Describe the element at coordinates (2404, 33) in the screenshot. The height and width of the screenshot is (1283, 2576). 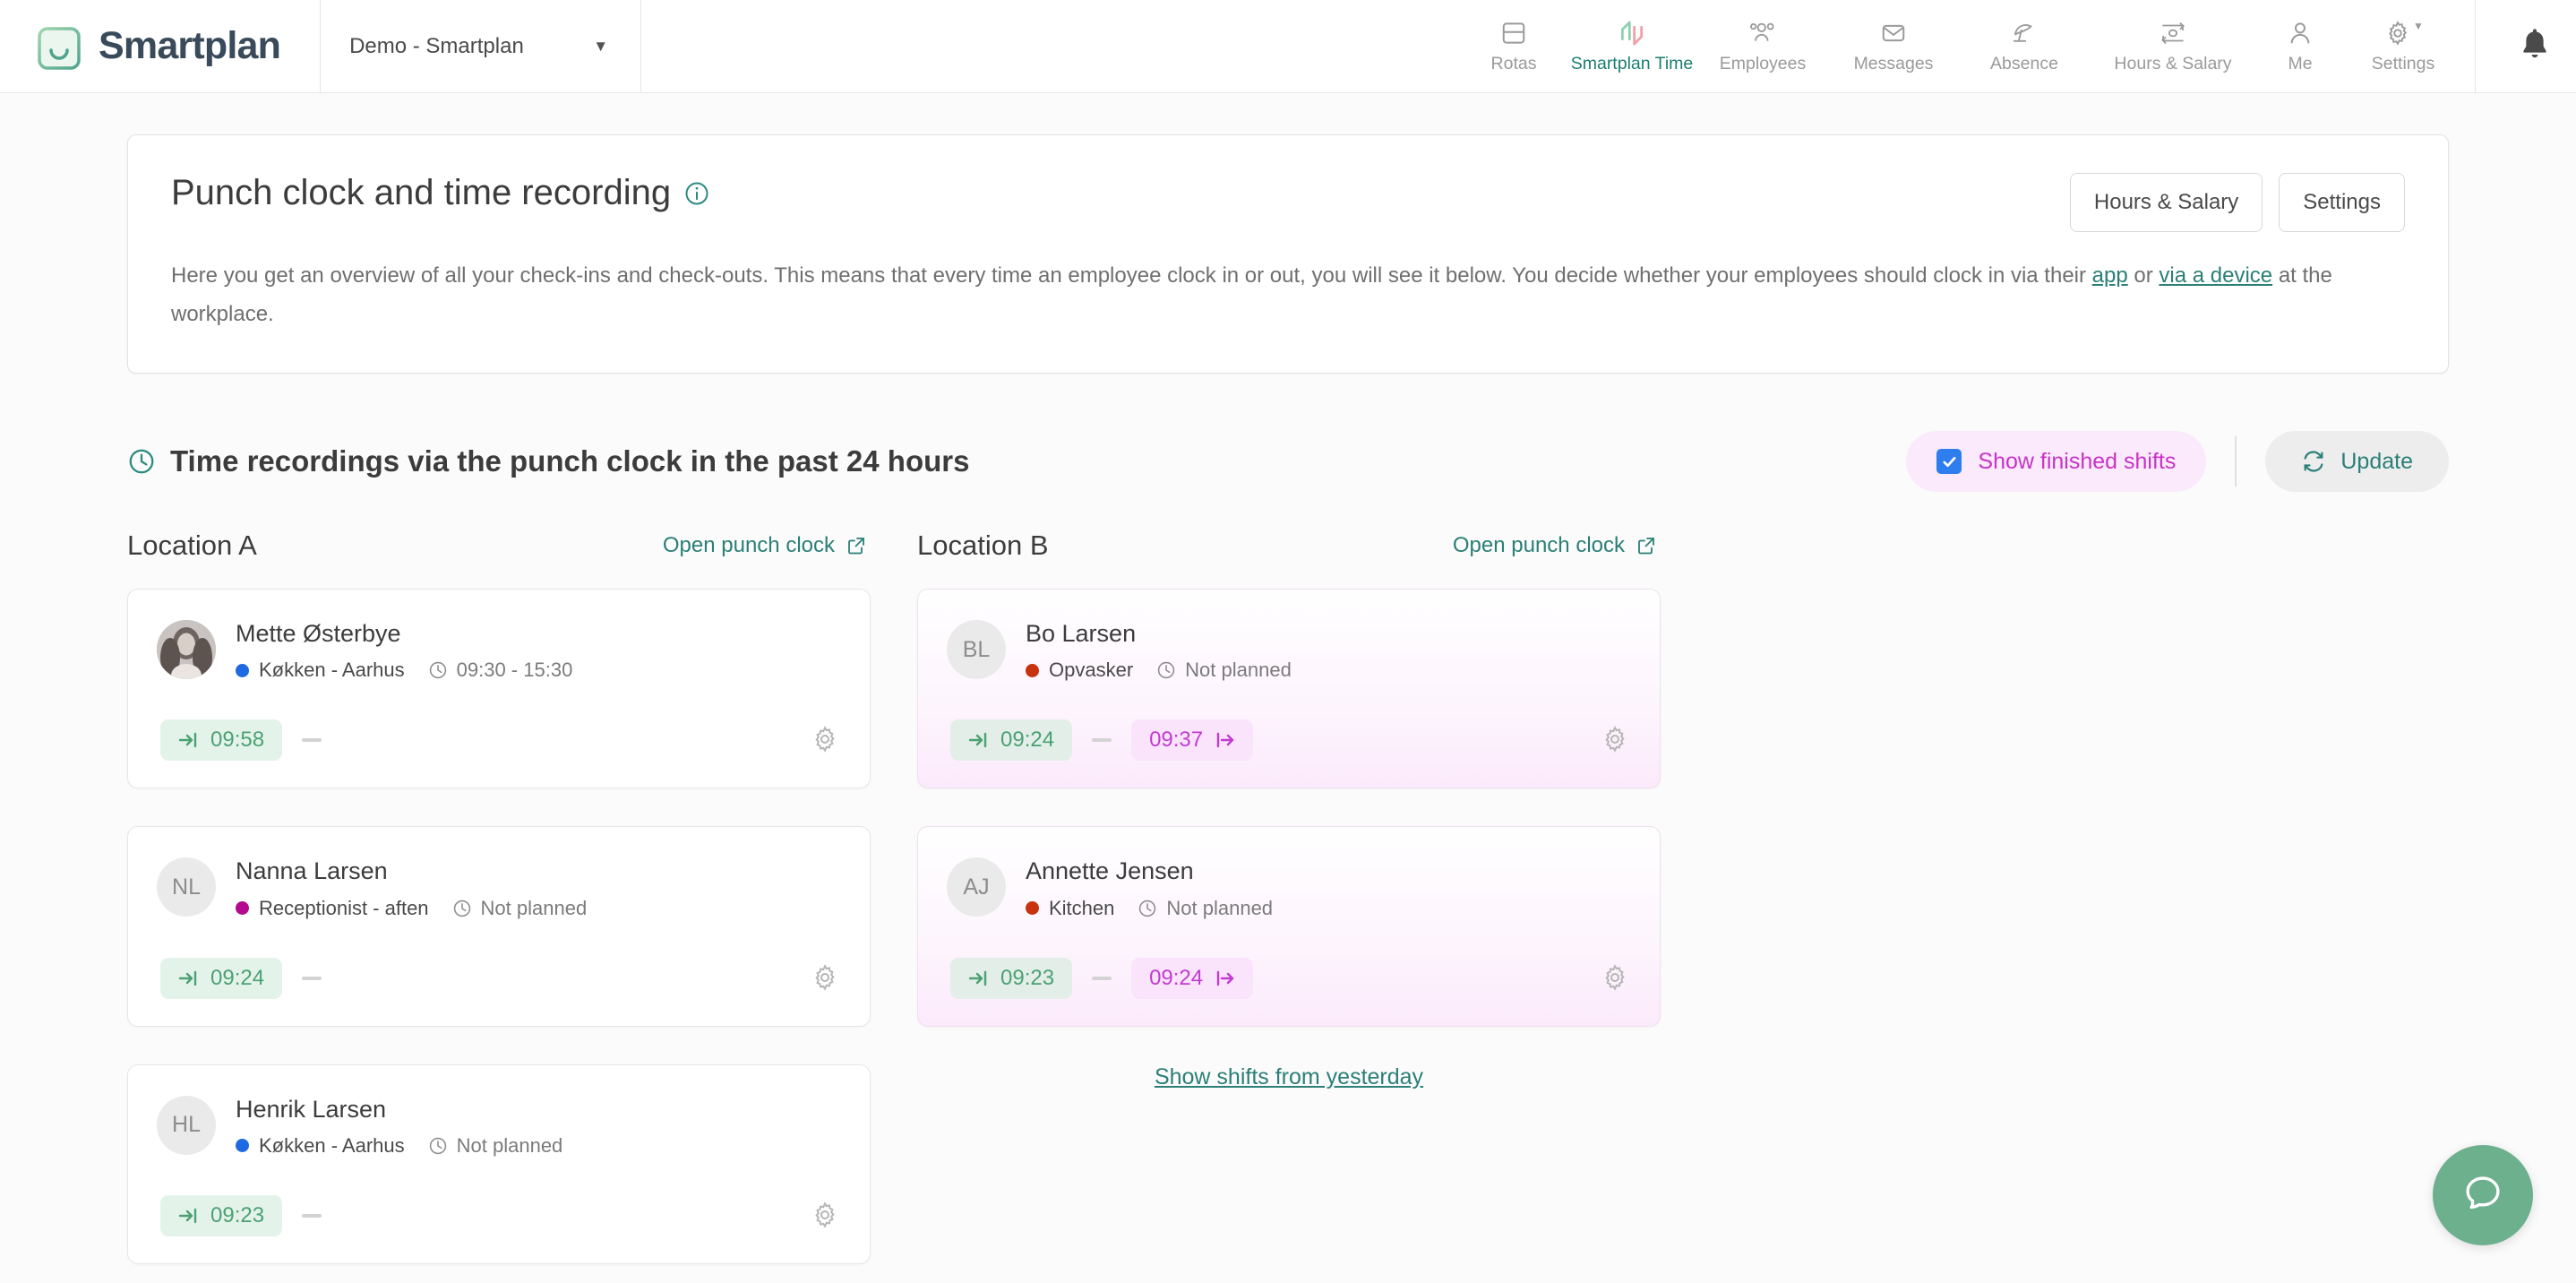
I see `gear-icon: ▼` at that location.